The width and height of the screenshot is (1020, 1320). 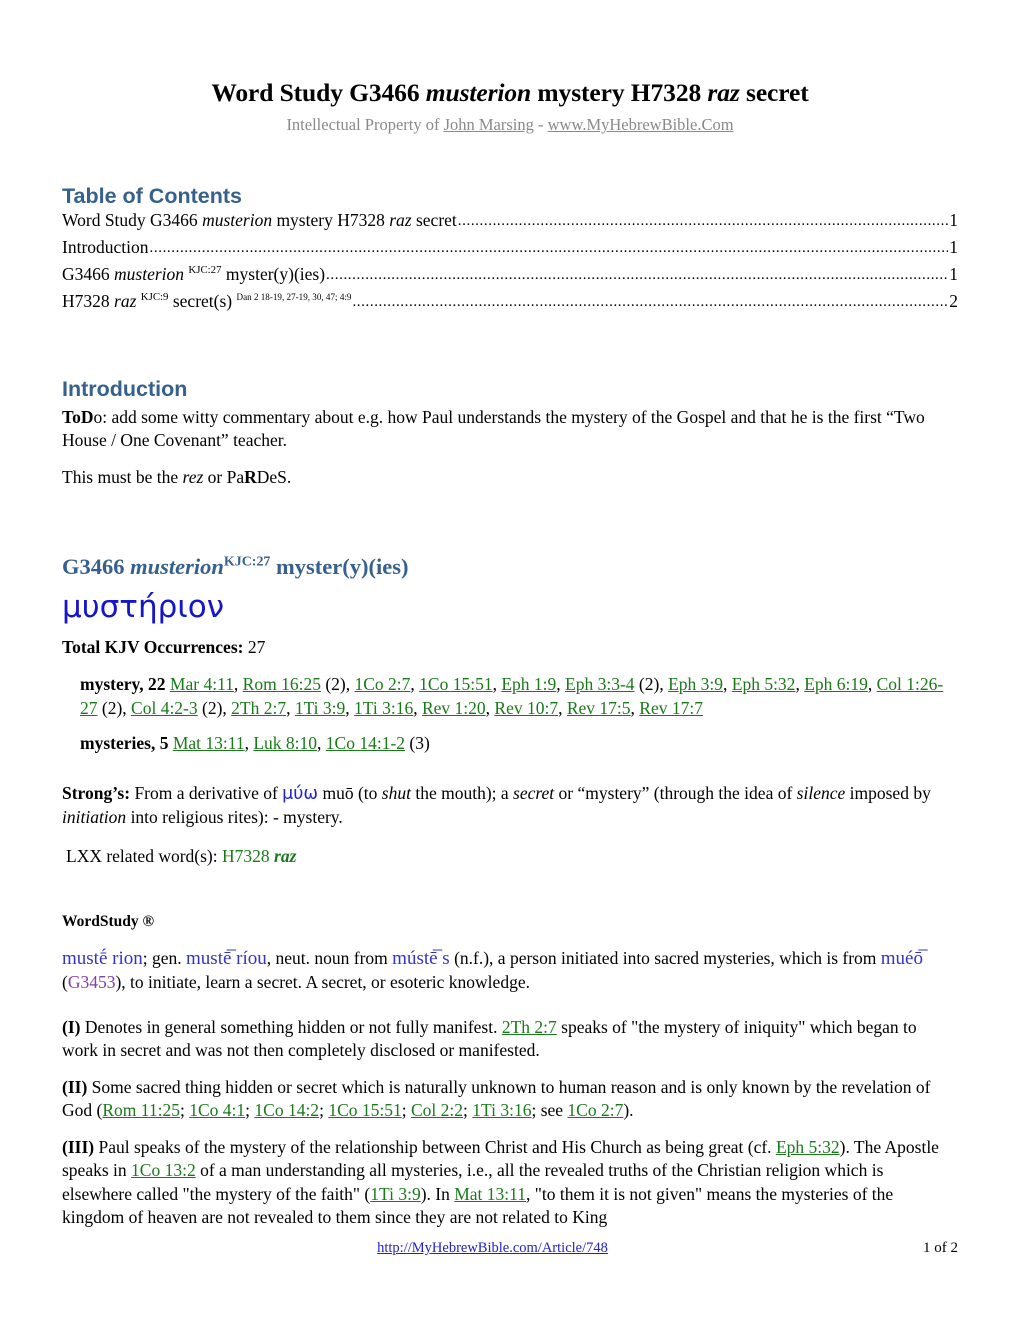 What do you see at coordinates (454, 708) in the screenshot?
I see `verse-reference-link: Rev 1:20` at bounding box center [454, 708].